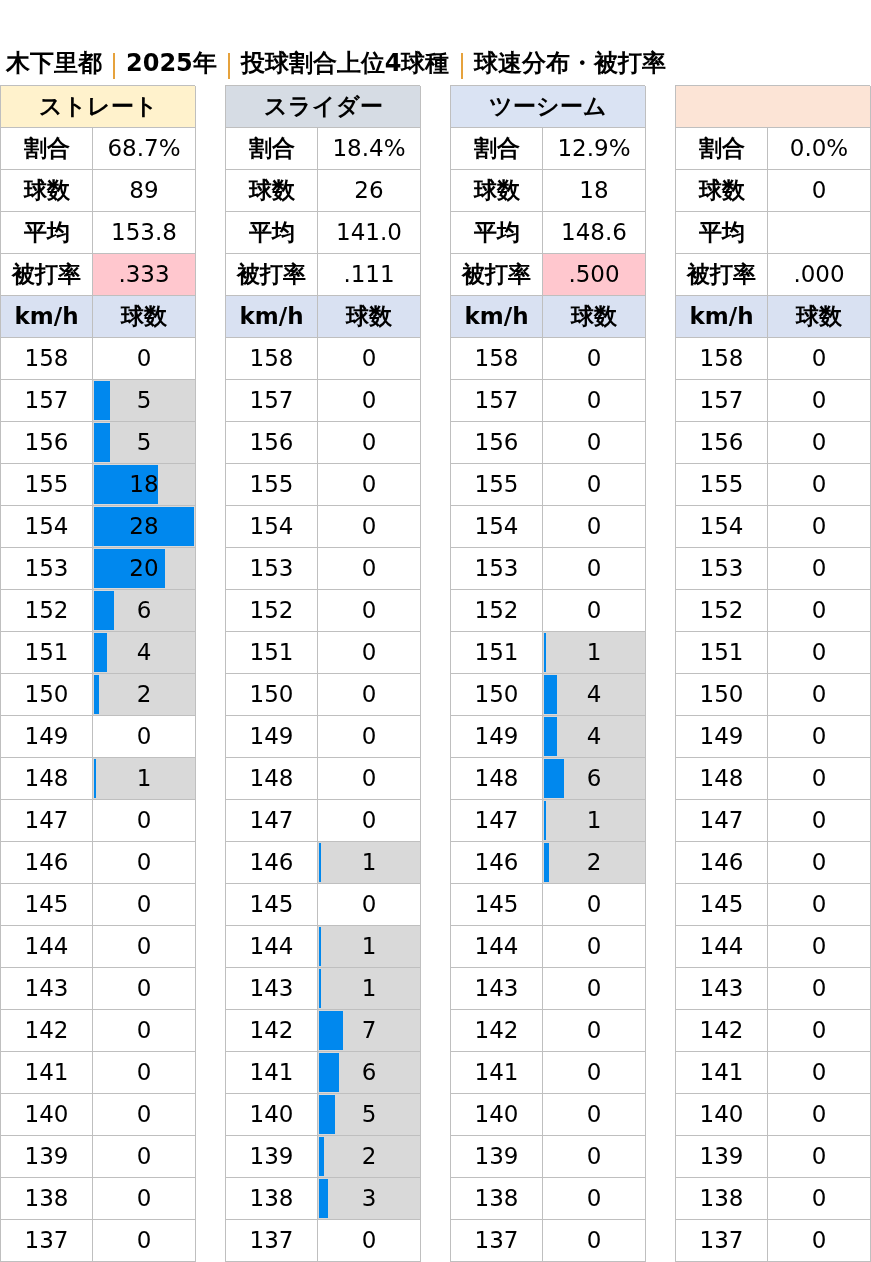 This screenshot has height=1262, width=871. I want to click on stat-value: .000, so click(819, 275).